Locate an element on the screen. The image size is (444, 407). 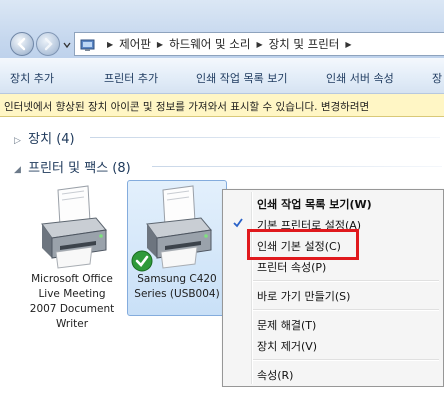
see-print-queue-button: 인쇄 작업 목록 보기 is located at coordinates (241, 78).